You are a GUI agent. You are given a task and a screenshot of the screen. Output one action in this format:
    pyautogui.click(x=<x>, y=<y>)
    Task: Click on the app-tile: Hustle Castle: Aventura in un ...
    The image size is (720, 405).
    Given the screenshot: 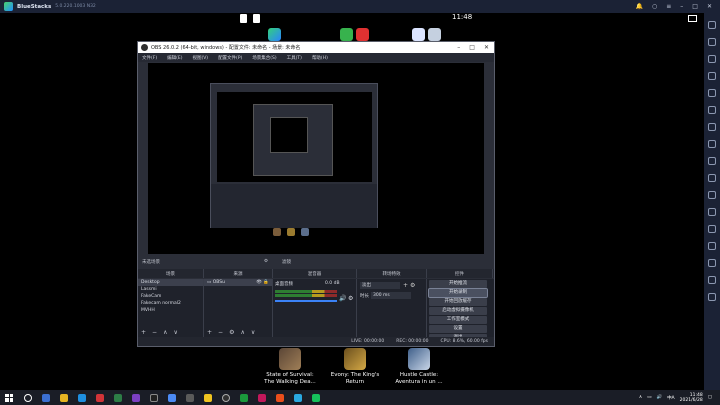 What is the action you would take?
    pyautogui.click(x=419, y=367)
    